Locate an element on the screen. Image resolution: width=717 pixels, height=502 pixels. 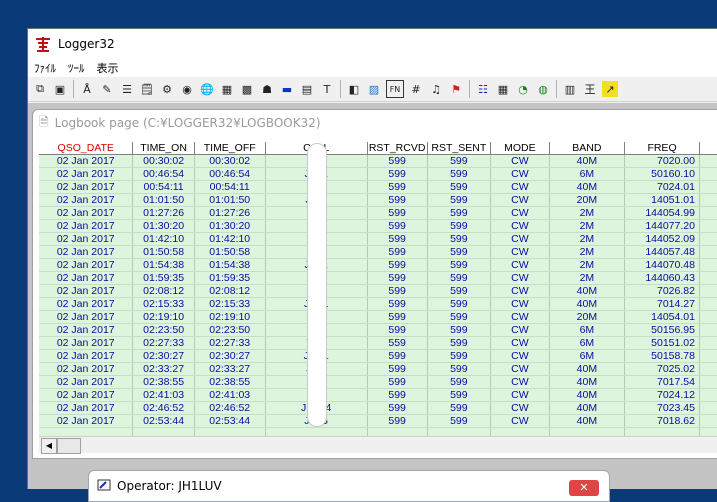
table-cell: 02:33:27 is located at coordinates (163, 369).